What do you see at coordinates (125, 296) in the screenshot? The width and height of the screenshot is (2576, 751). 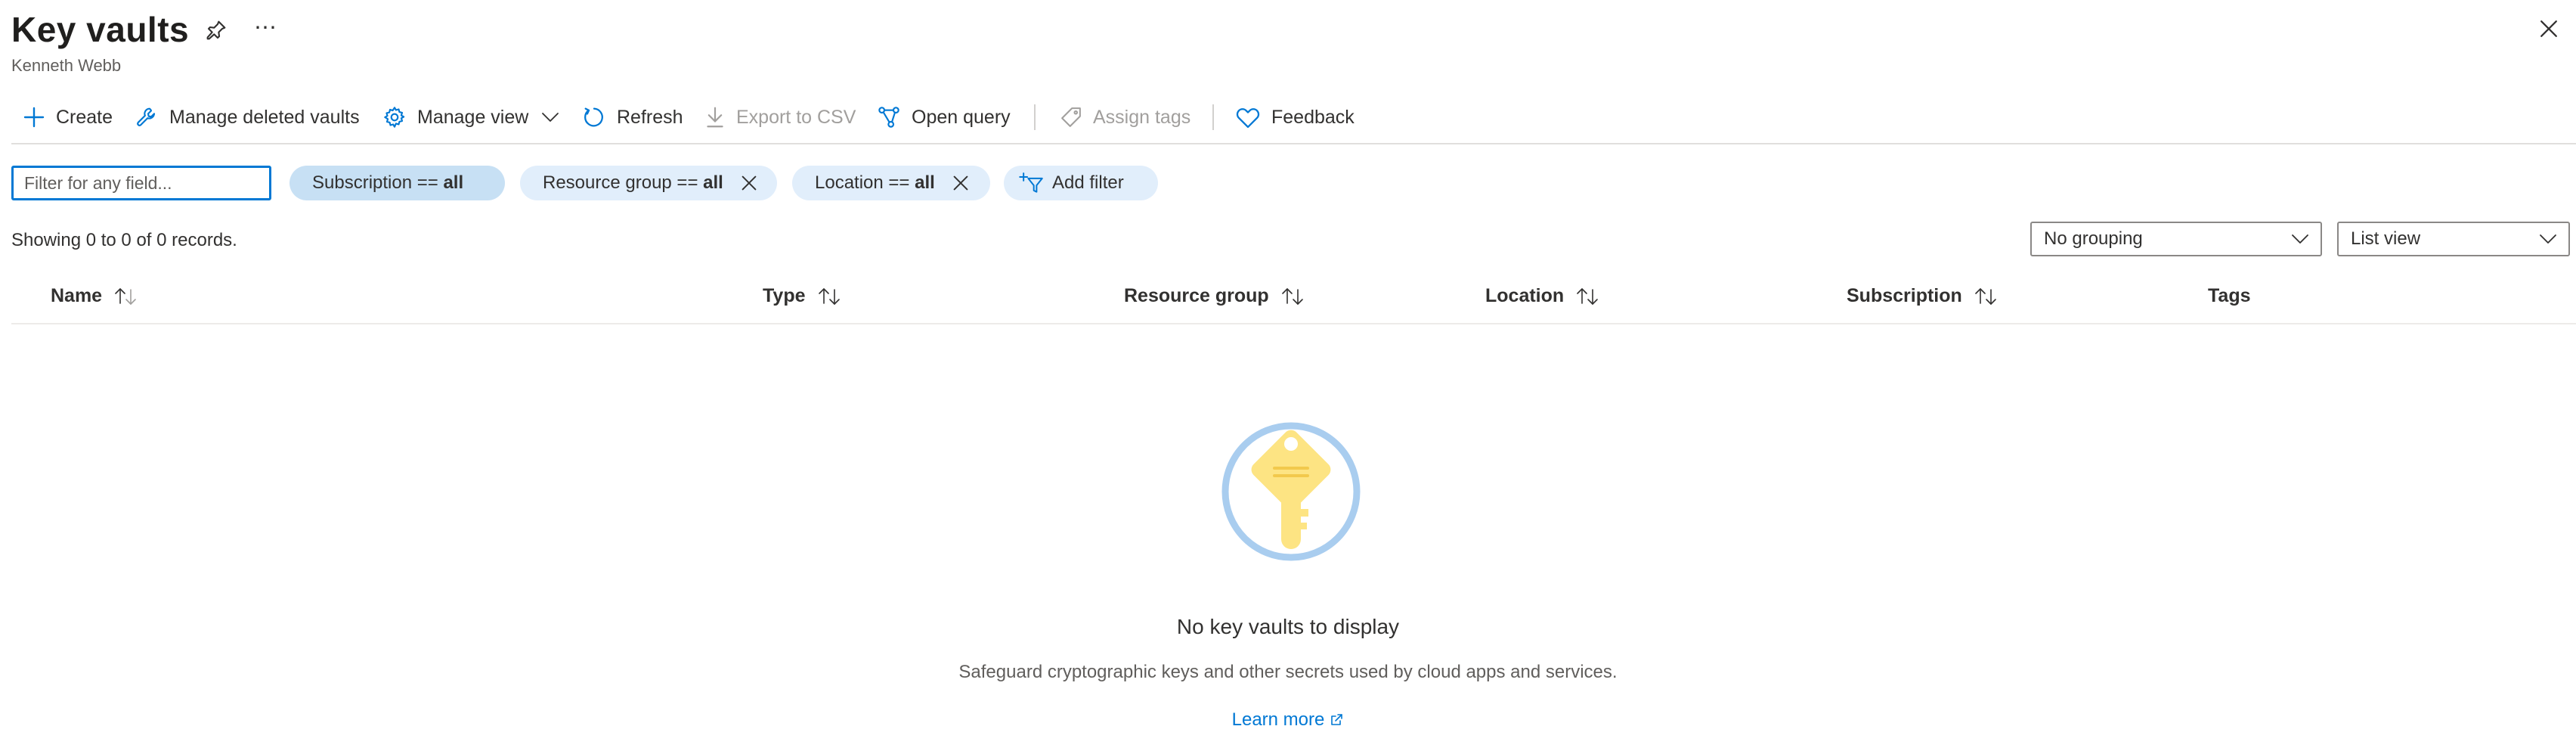 I see `sort-ascending-icon` at bounding box center [125, 296].